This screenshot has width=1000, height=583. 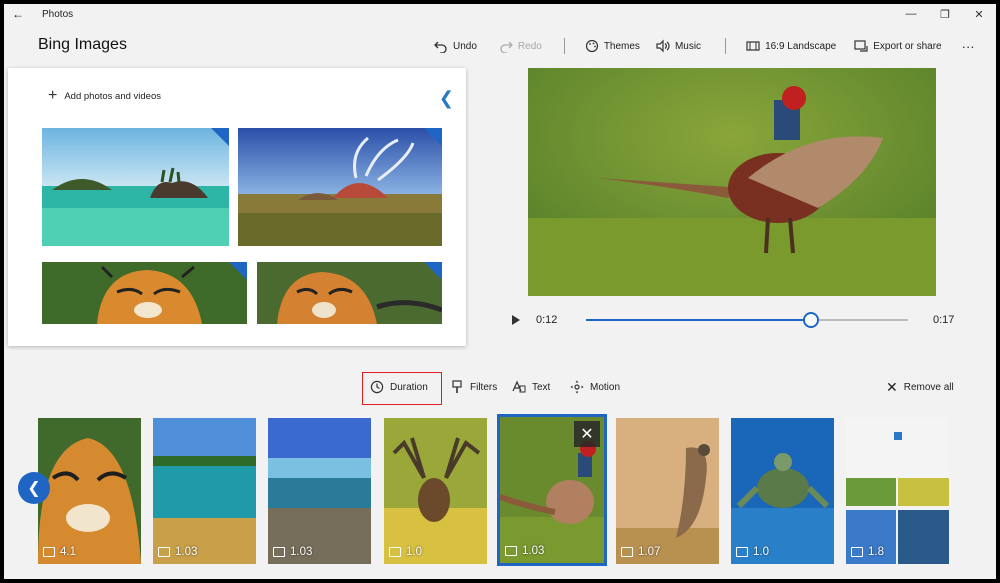 I want to click on storyboard-card: 1.07, so click(x=667, y=491).